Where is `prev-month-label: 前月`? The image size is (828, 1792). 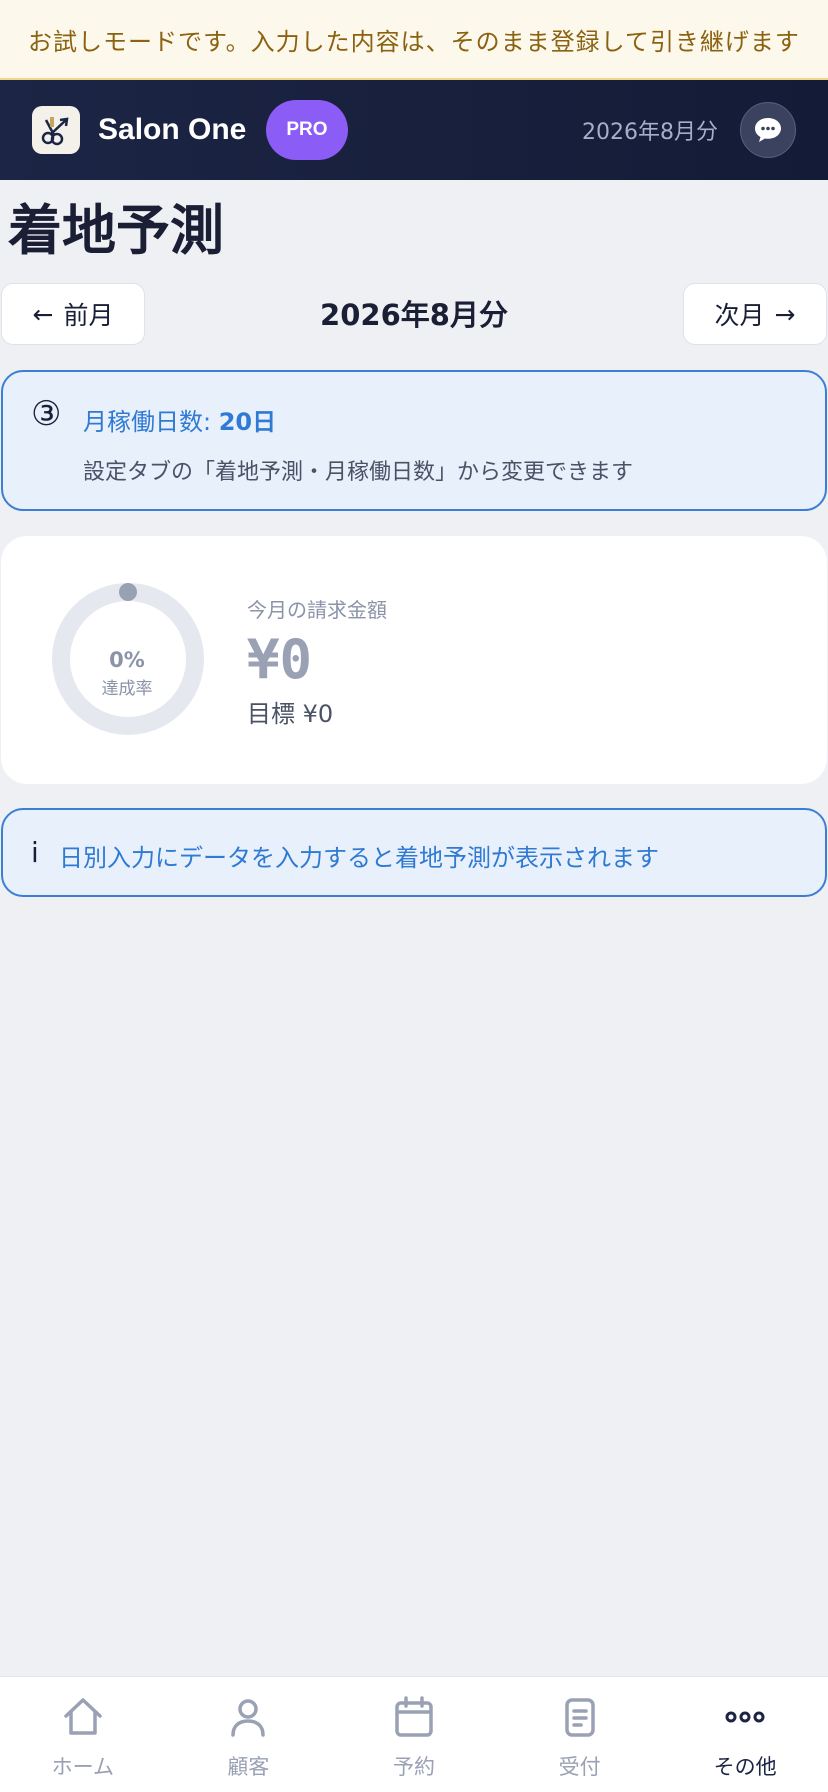 prev-month-label: 前月 is located at coordinates (88, 315).